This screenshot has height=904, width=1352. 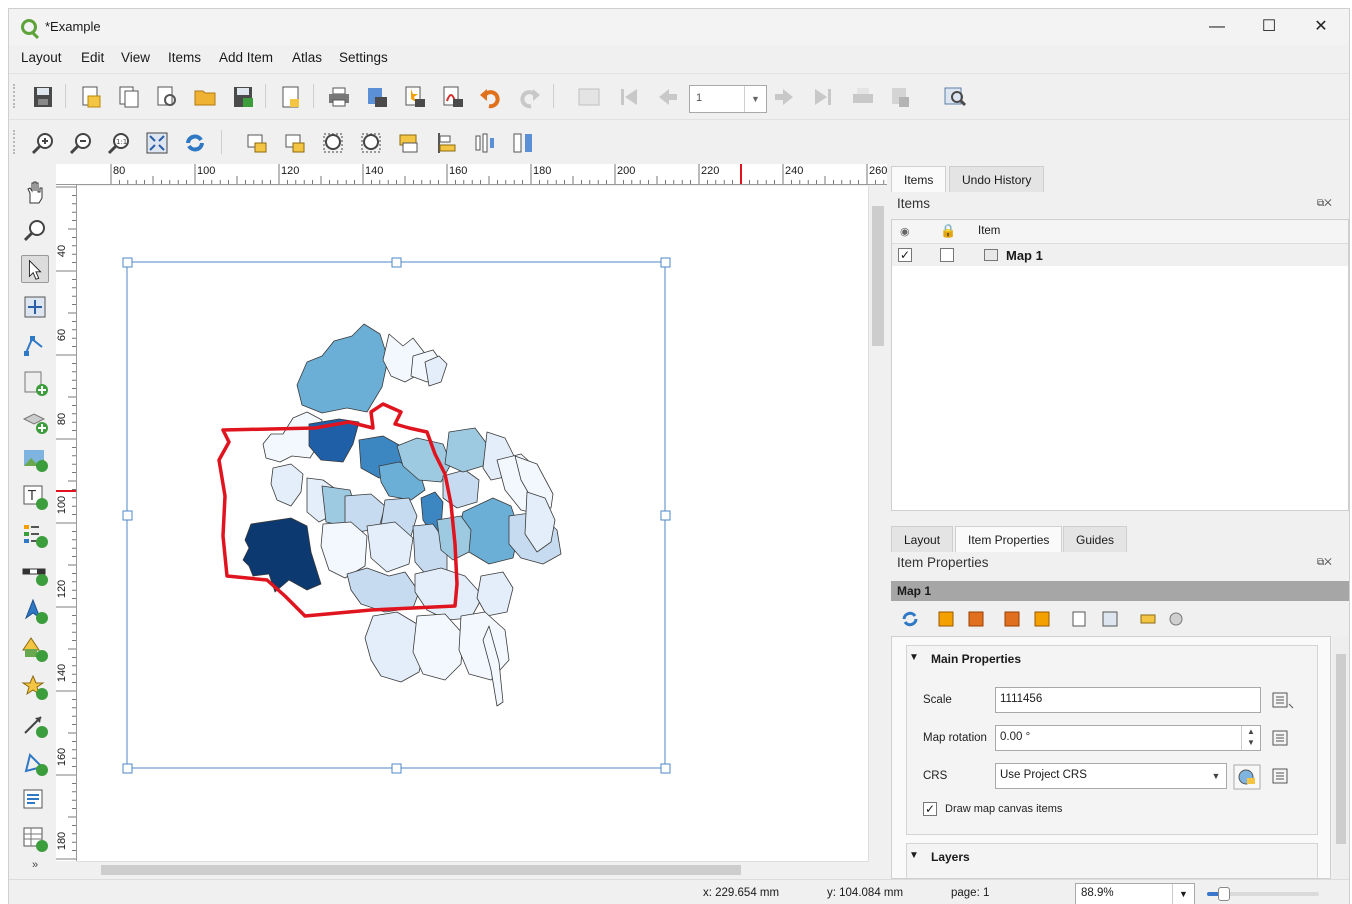 I want to click on map-rotation-input: 0.00 °, so click(x=1128, y=738).